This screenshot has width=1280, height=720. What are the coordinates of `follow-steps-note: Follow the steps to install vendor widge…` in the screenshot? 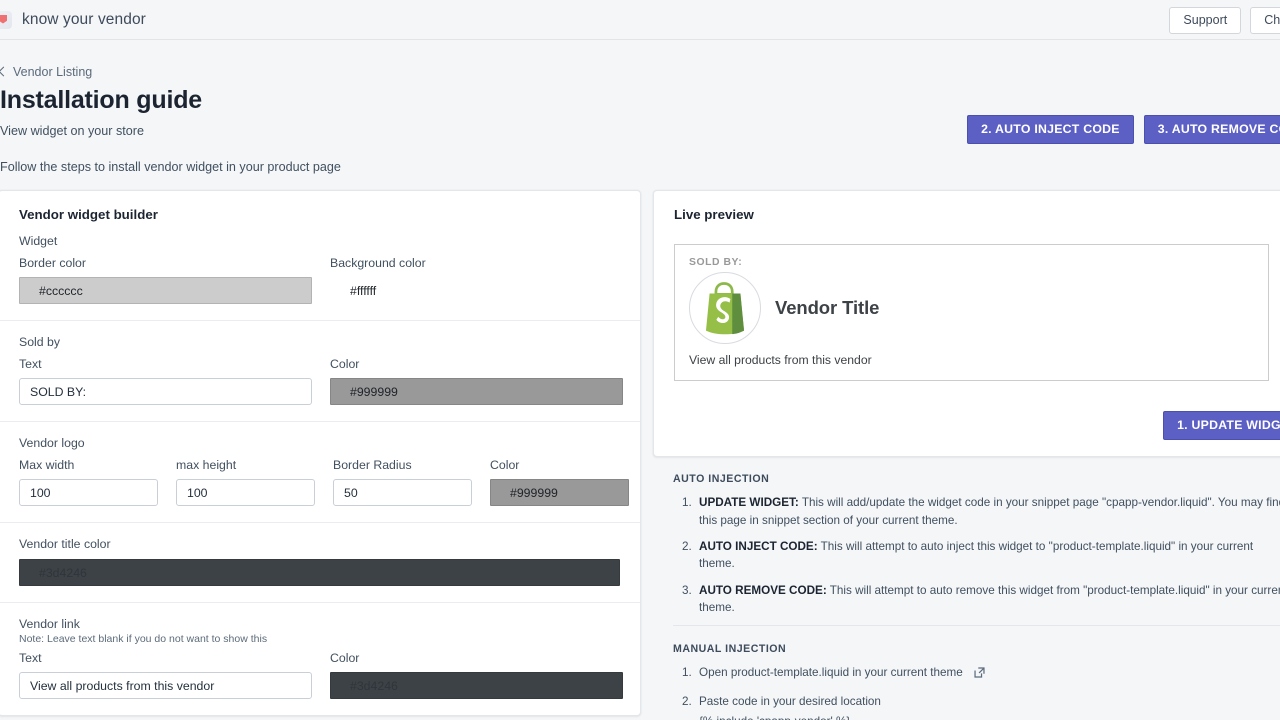 It's located at (170, 167).